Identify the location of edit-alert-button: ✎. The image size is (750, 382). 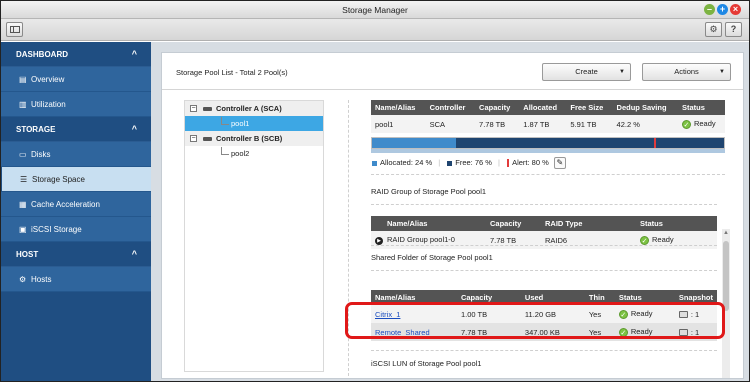
(559, 163).